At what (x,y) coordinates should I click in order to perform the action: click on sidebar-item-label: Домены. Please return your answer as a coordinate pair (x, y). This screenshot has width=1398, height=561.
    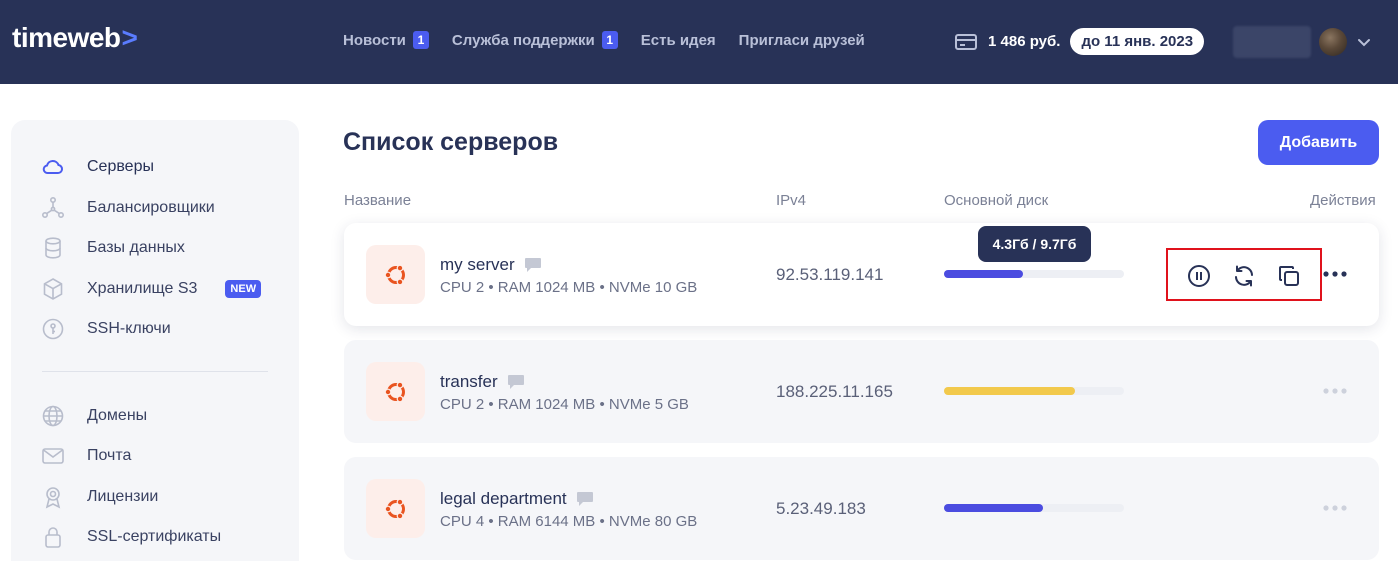
    Looking at the image, I should click on (117, 415).